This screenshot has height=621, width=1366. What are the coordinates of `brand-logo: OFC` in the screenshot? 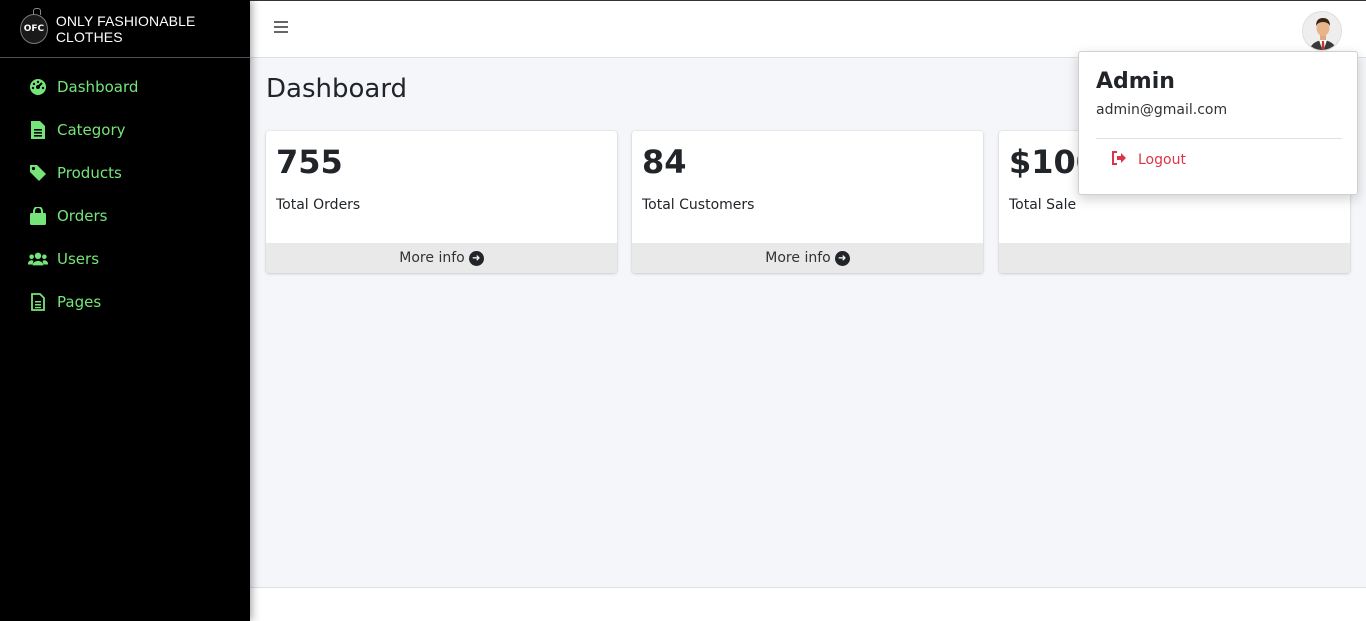 It's located at (34, 25).